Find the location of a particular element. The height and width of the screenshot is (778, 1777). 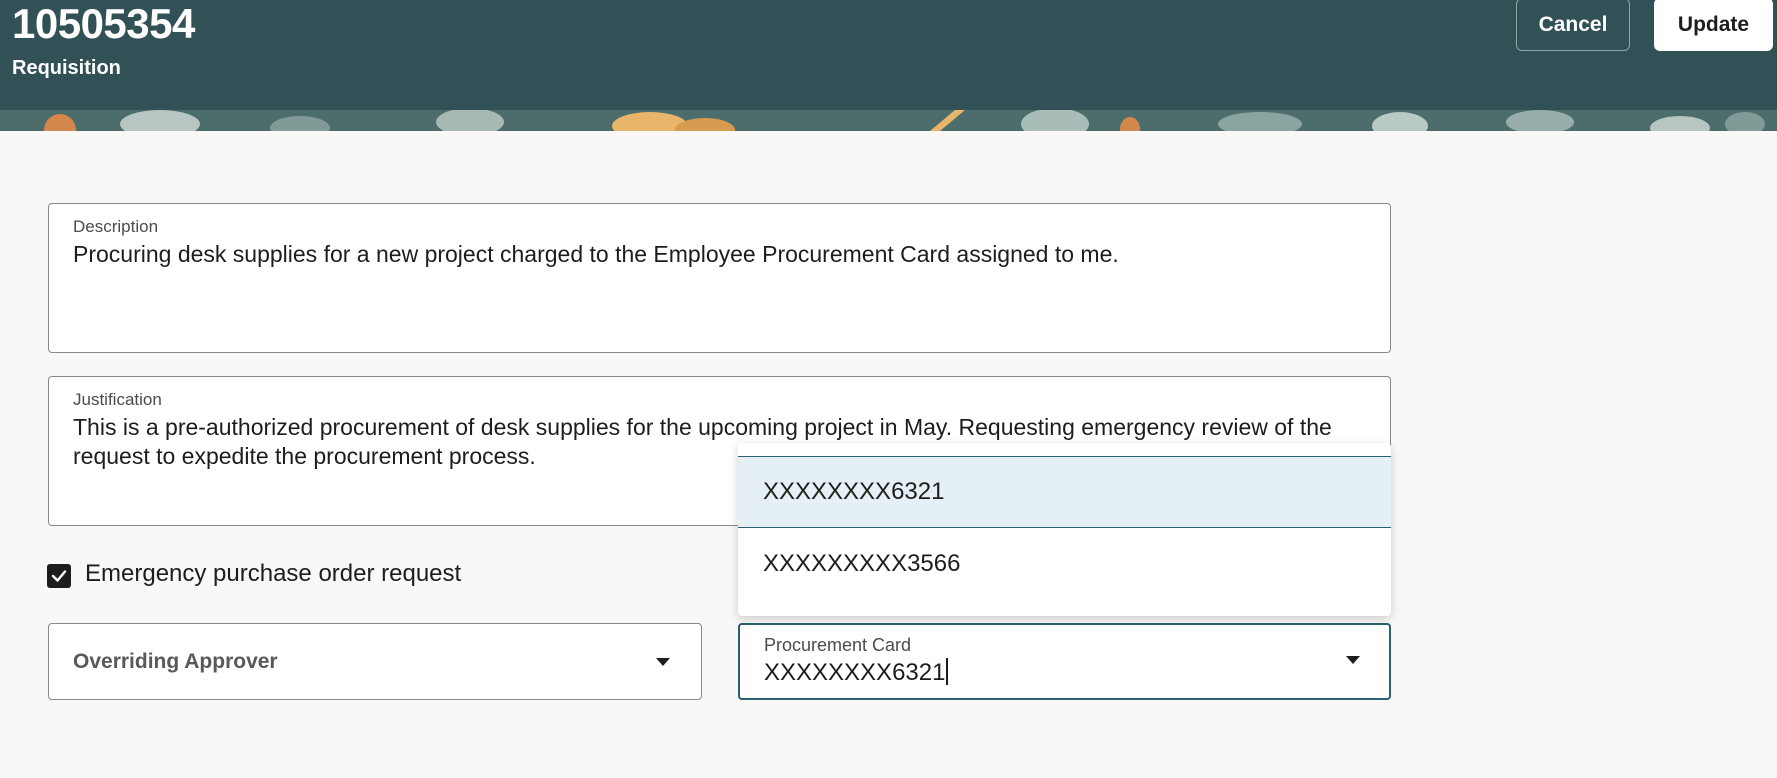

procurement-card-input: XXXXXXXX6321 is located at coordinates (856, 672).